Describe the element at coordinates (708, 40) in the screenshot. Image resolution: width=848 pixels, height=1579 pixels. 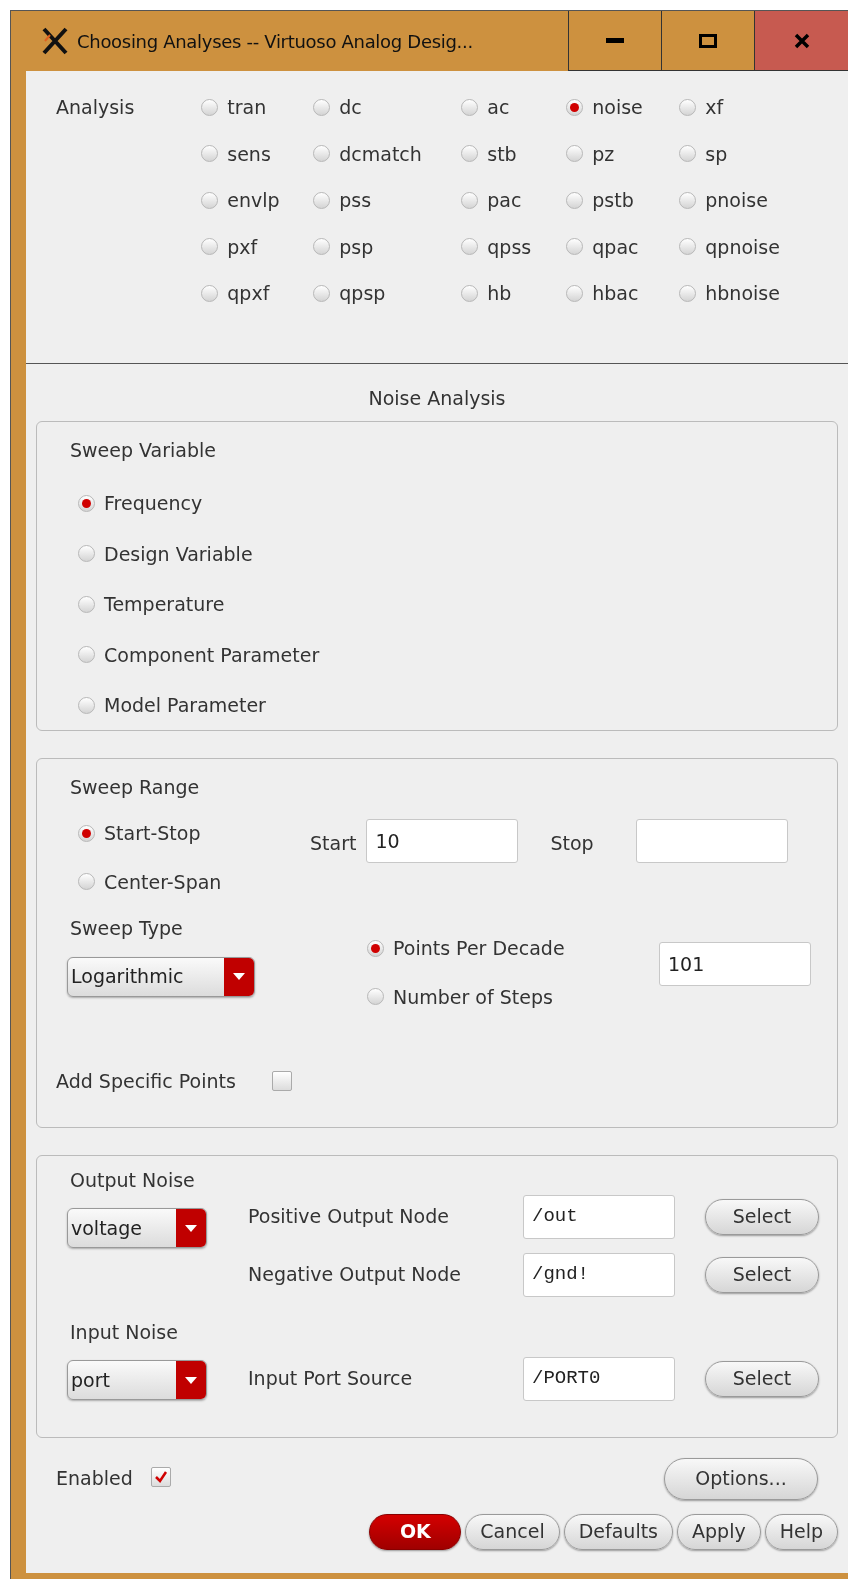
I see `maximize-icon` at that location.